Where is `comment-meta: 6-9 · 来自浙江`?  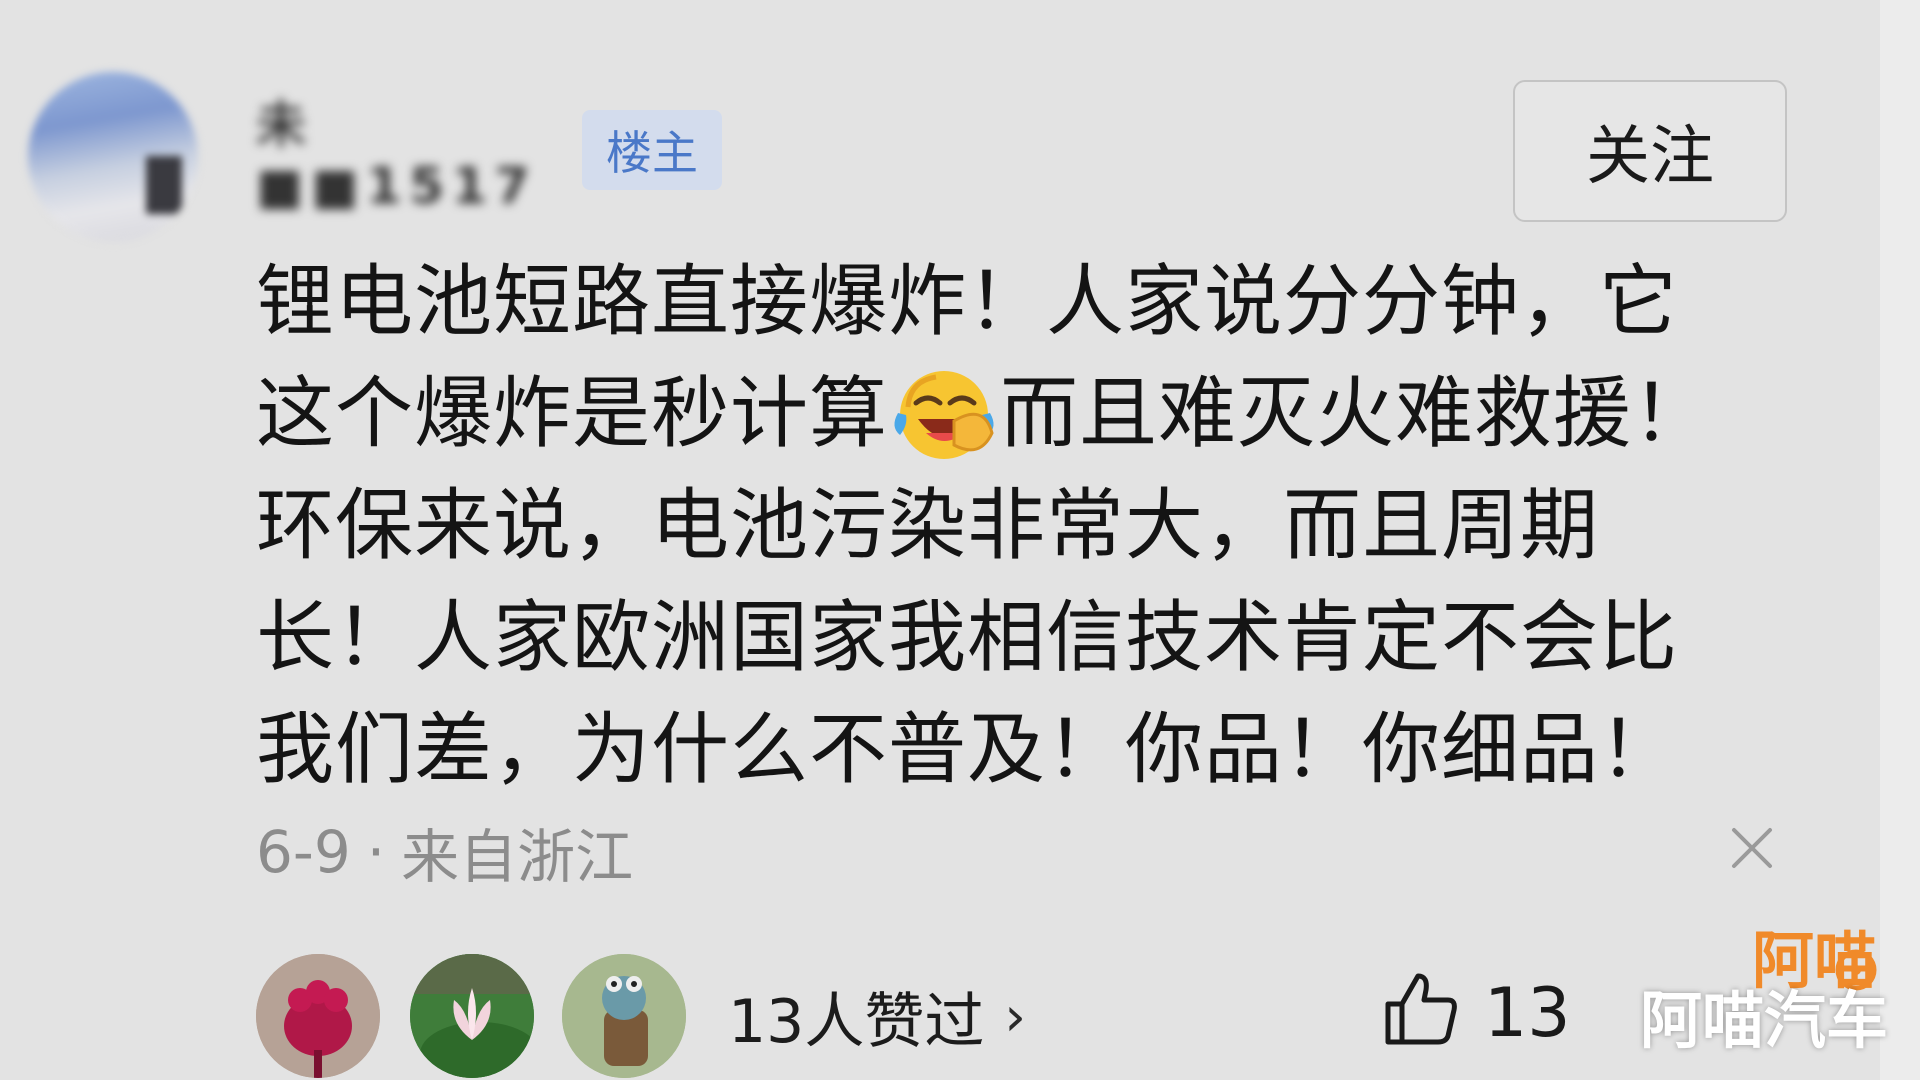 comment-meta: 6-9 · 来自浙江 is located at coordinates (444, 853).